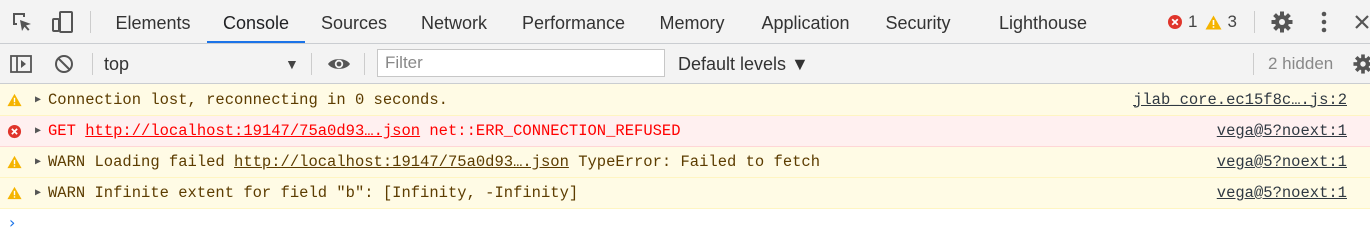 Image resolution: width=1370 pixels, height=242 pixels. What do you see at coordinates (67, 131) in the screenshot?
I see `message-prefix: GET` at bounding box center [67, 131].